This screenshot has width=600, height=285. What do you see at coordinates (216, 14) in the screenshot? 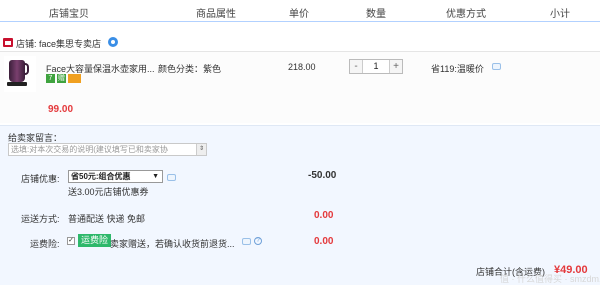
I see `col-attributes: 商品属性` at bounding box center [216, 14].